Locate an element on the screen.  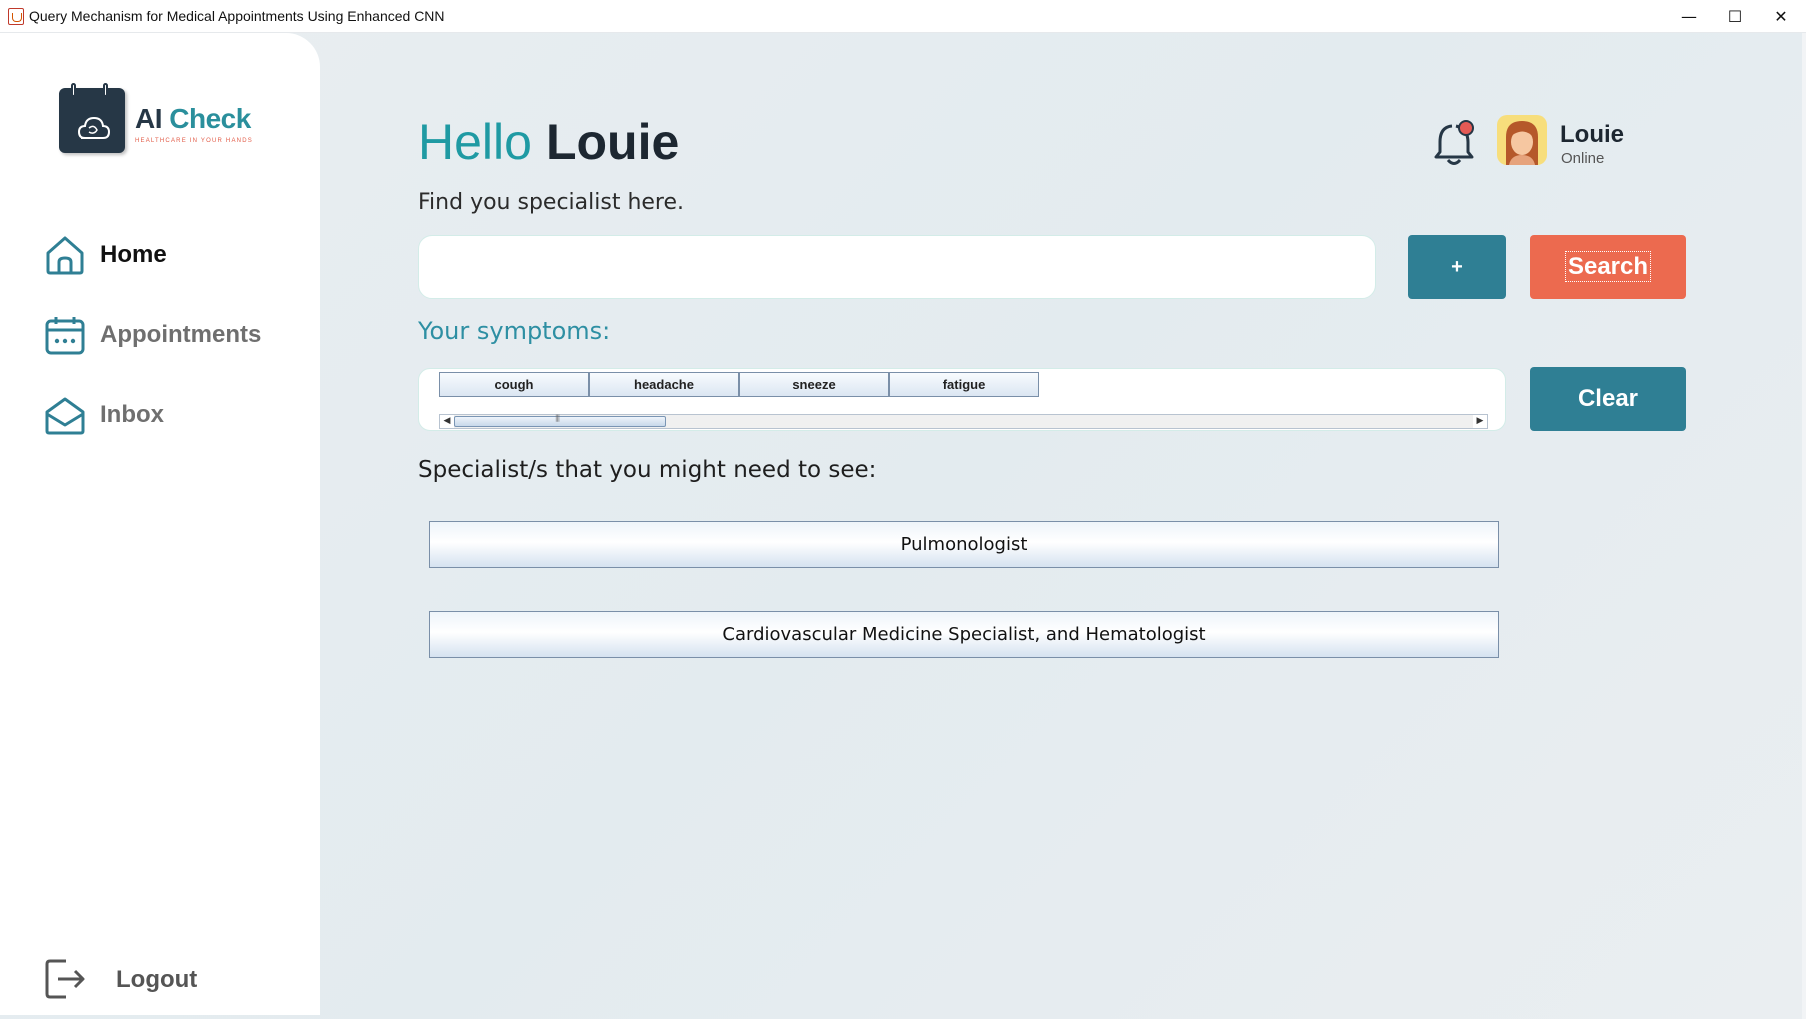
symptom-chip-list: cough headache sneeze fatigue is located at coordinates (739, 384).